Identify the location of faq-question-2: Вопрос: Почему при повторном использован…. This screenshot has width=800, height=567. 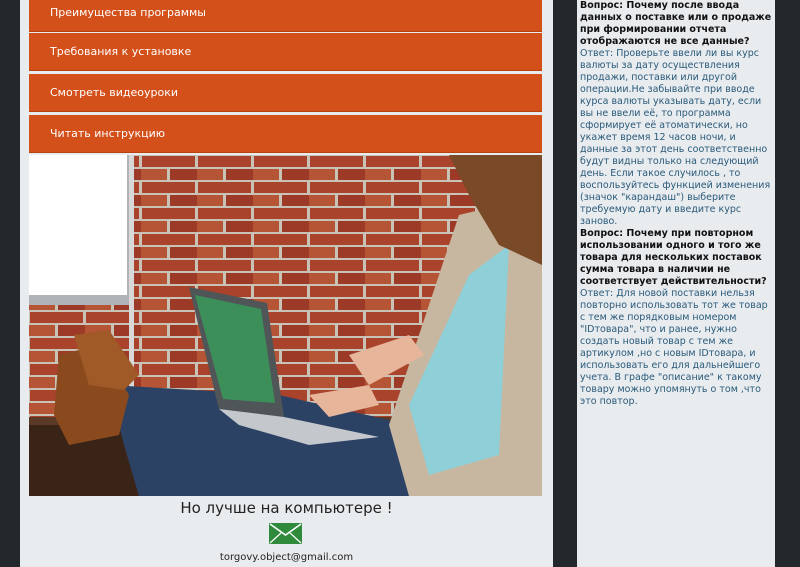
(673, 257).